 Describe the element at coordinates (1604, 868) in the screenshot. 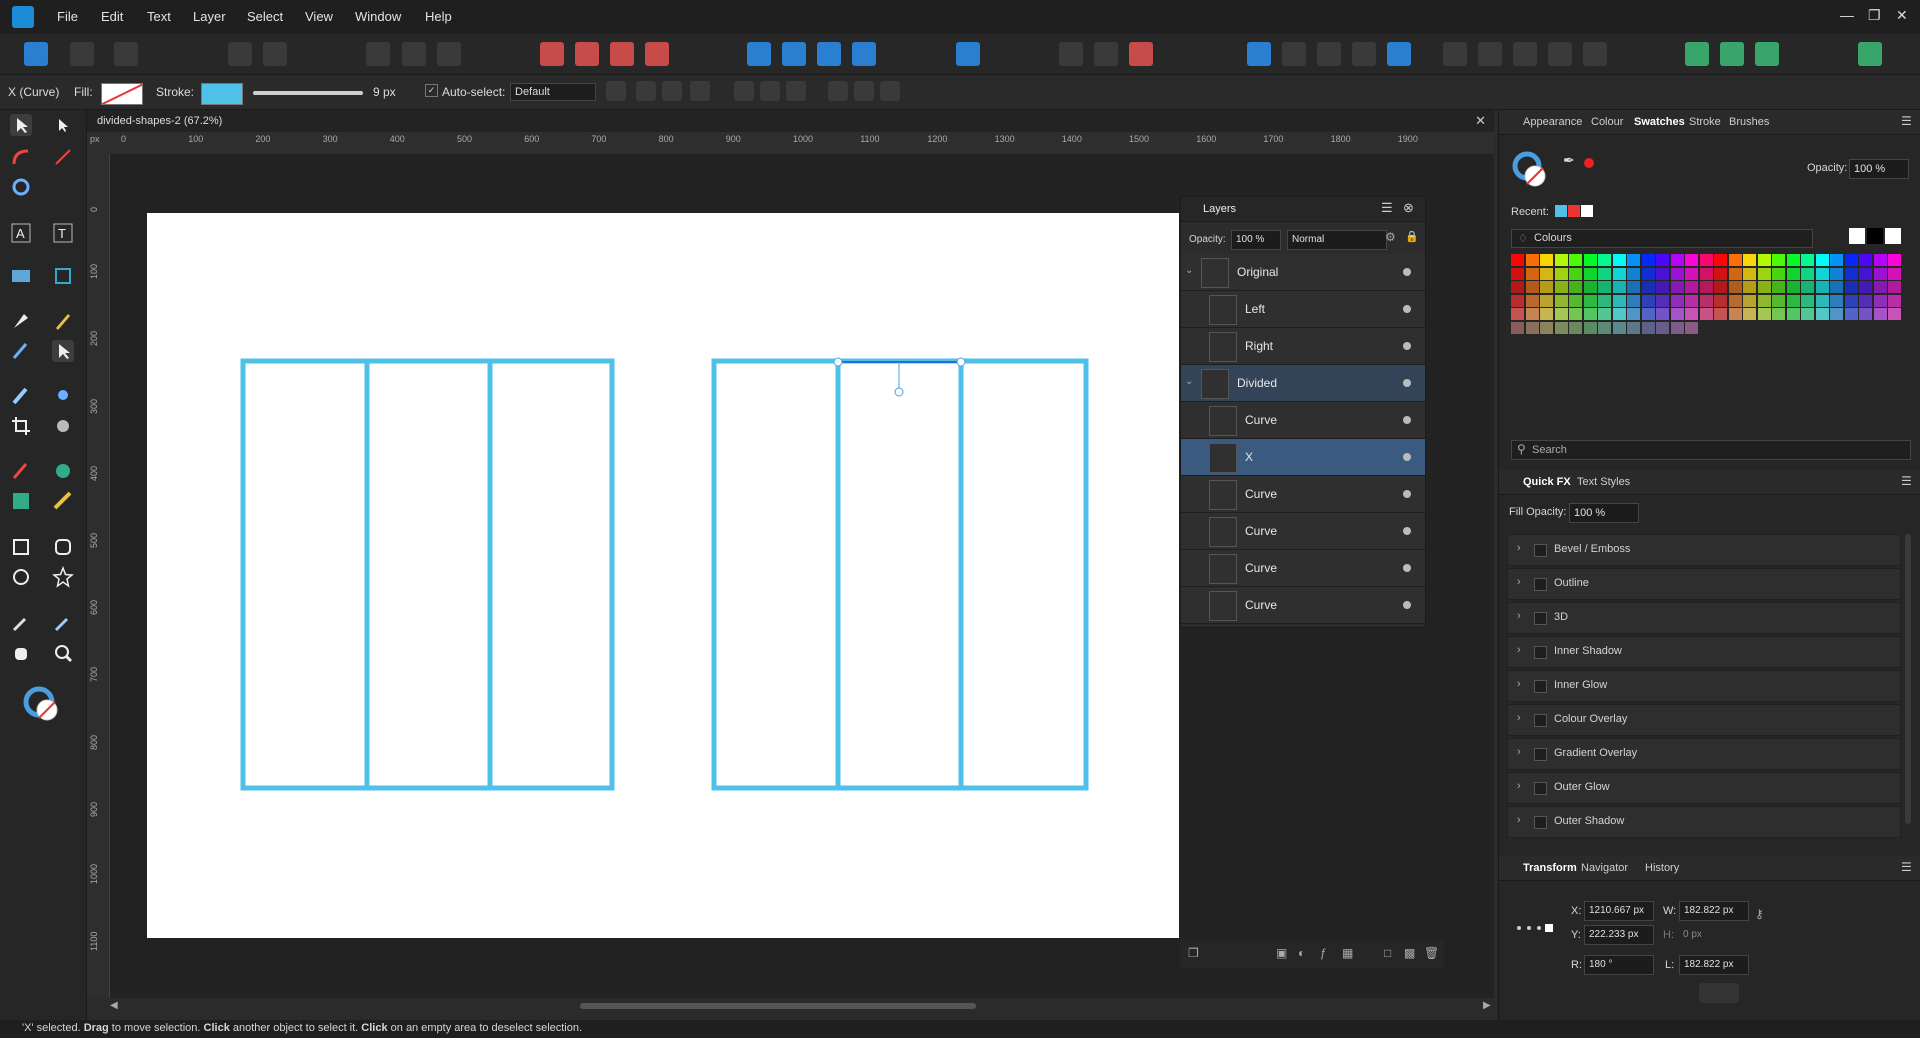

I see `tab-navigator: Navigator` at that location.